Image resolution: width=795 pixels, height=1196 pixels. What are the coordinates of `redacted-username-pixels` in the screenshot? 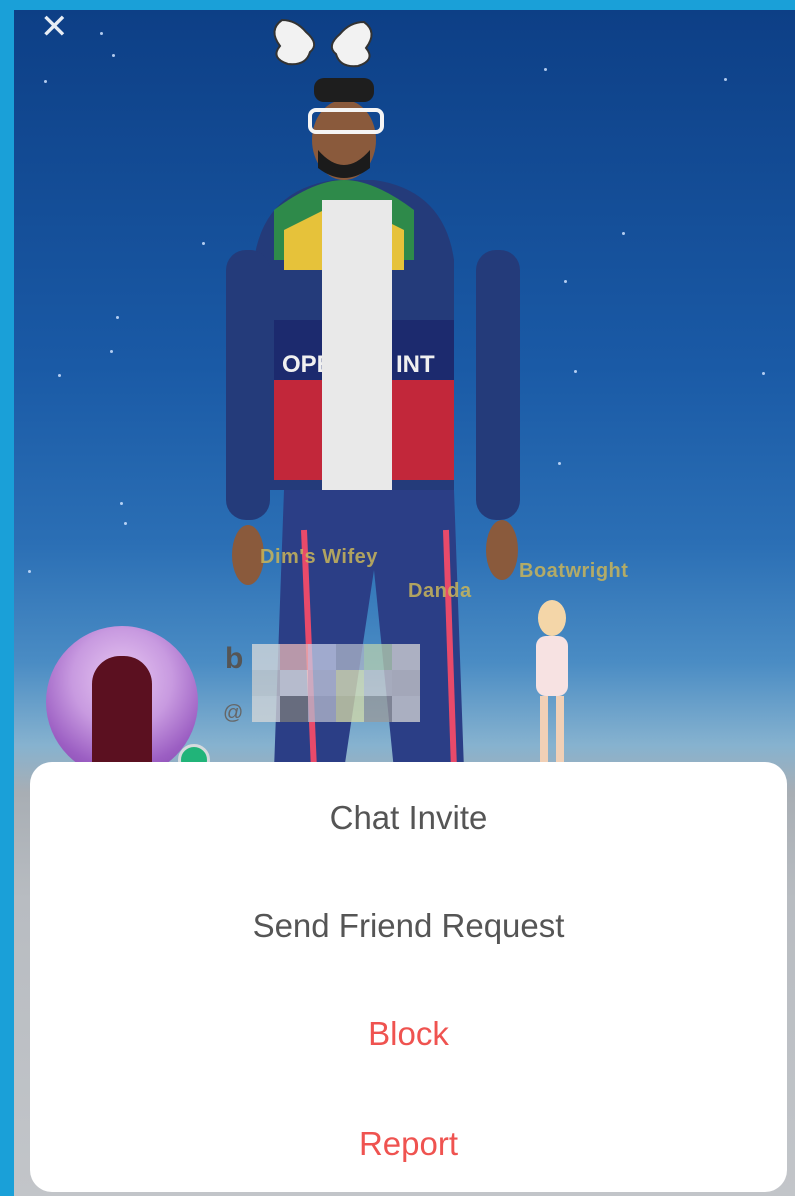 It's located at (336, 683).